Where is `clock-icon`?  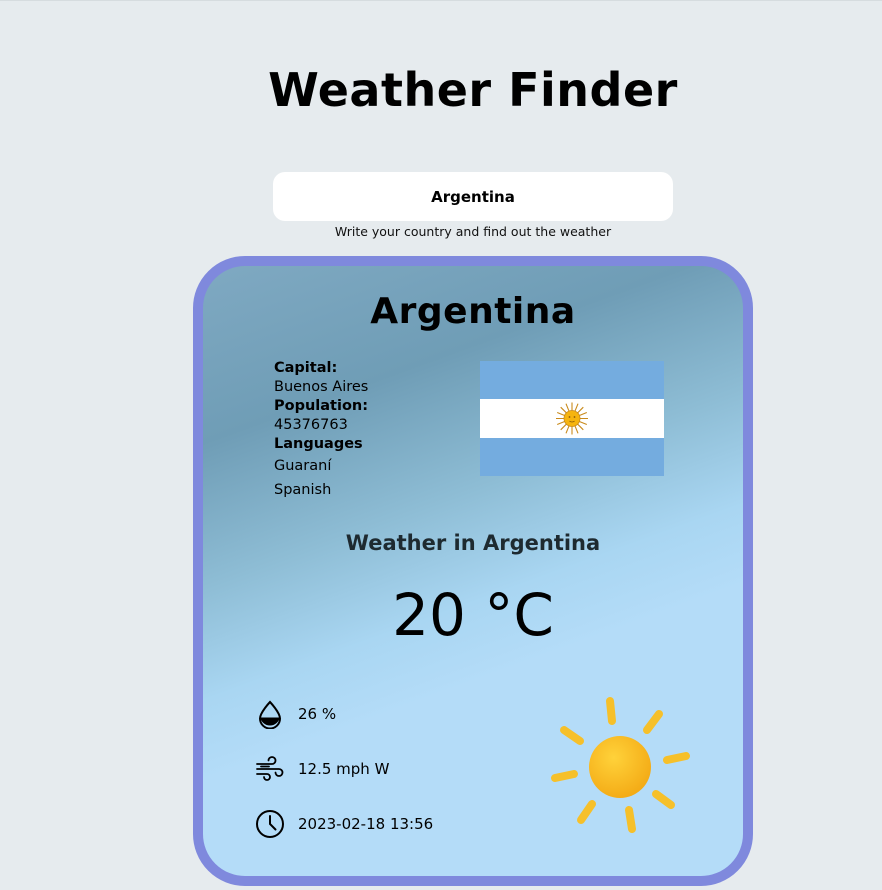
clock-icon is located at coordinates (270, 824).